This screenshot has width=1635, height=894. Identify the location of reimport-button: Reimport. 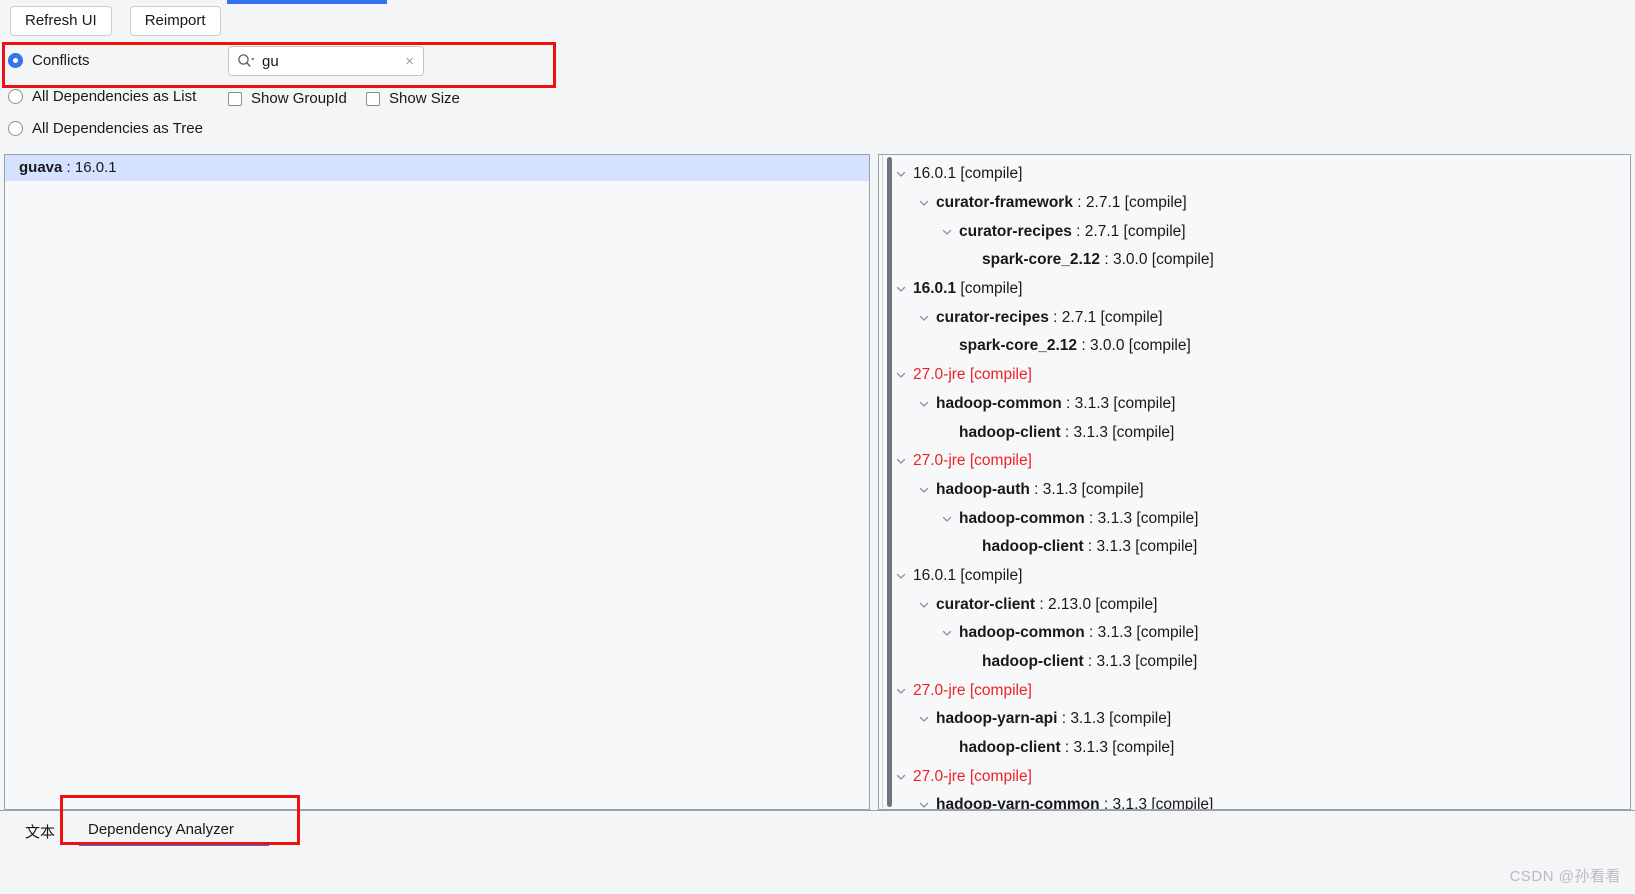
(175, 21).